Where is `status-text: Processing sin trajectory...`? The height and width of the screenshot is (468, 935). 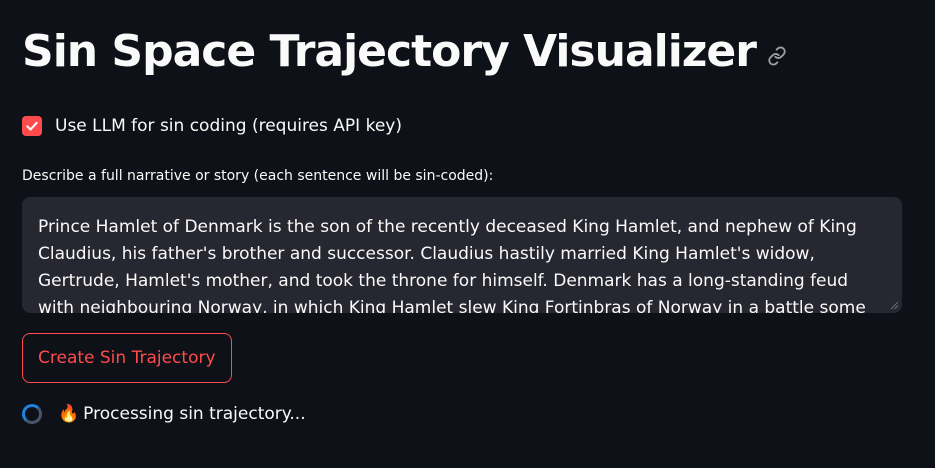
status-text: Processing sin trajectory... is located at coordinates (194, 414).